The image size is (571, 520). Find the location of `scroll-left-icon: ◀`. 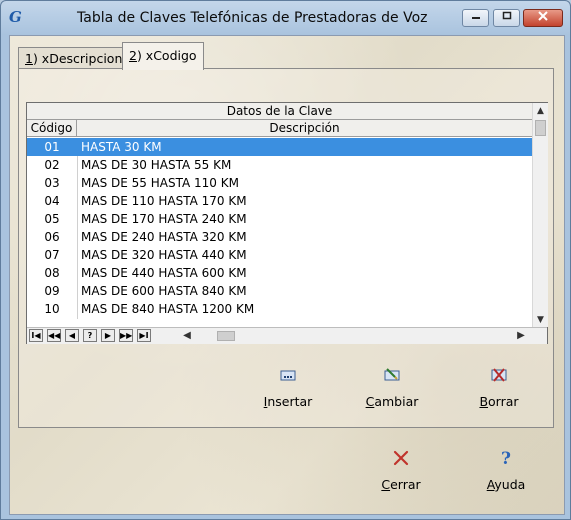

scroll-left-icon: ◀ is located at coordinates (187, 336).